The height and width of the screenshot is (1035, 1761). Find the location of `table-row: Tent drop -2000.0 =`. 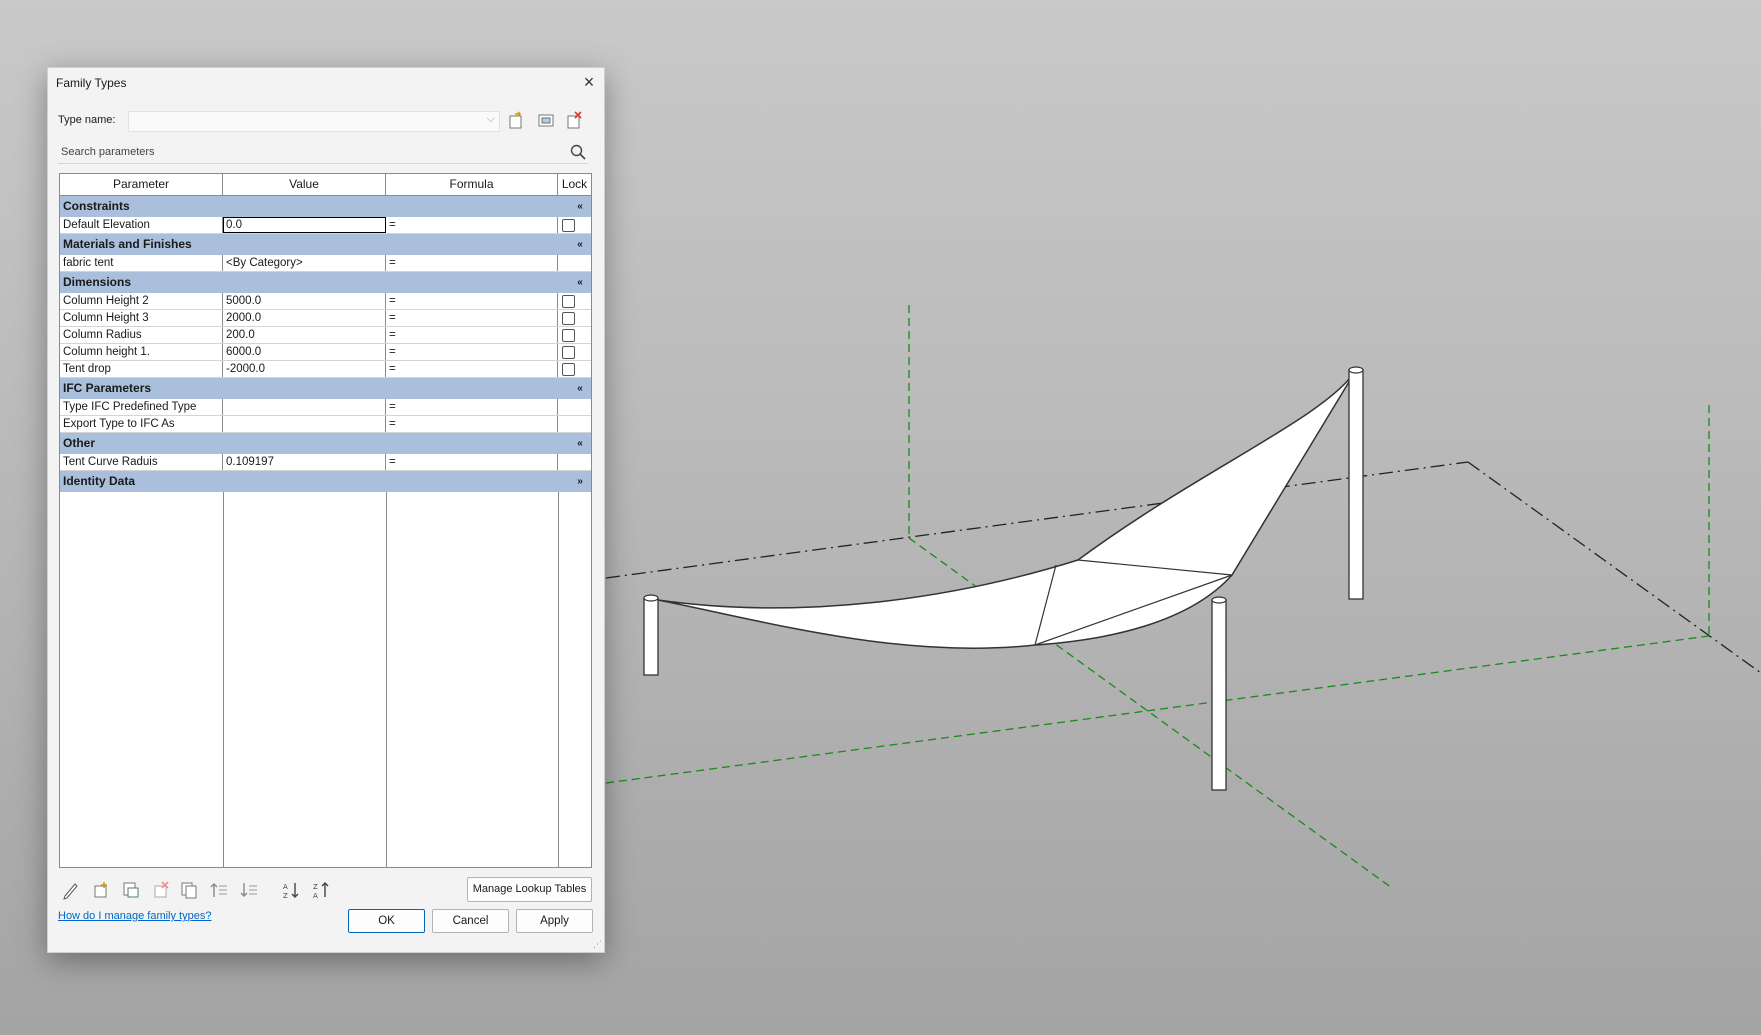

table-row: Tent drop -2000.0 = is located at coordinates (325, 369).